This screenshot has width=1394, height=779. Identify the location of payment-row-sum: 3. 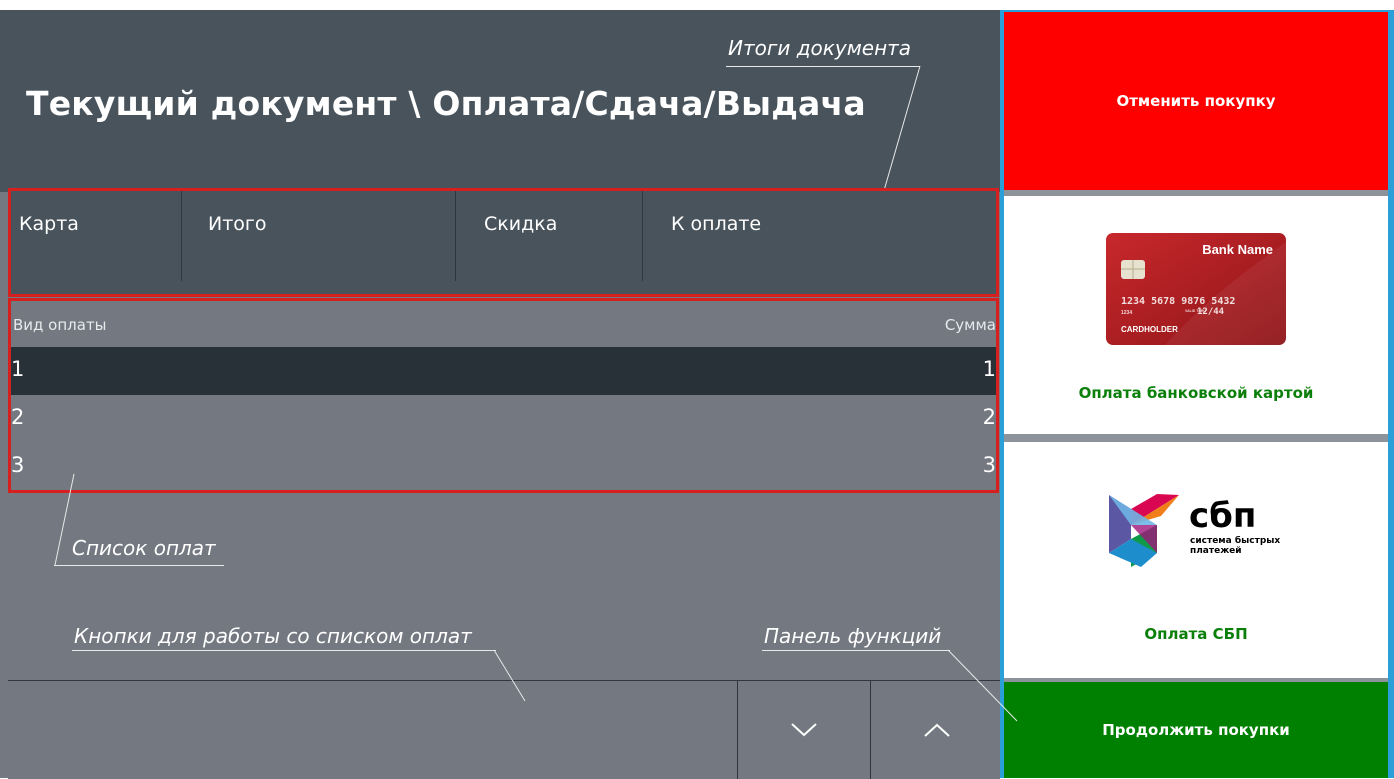
(989, 465).